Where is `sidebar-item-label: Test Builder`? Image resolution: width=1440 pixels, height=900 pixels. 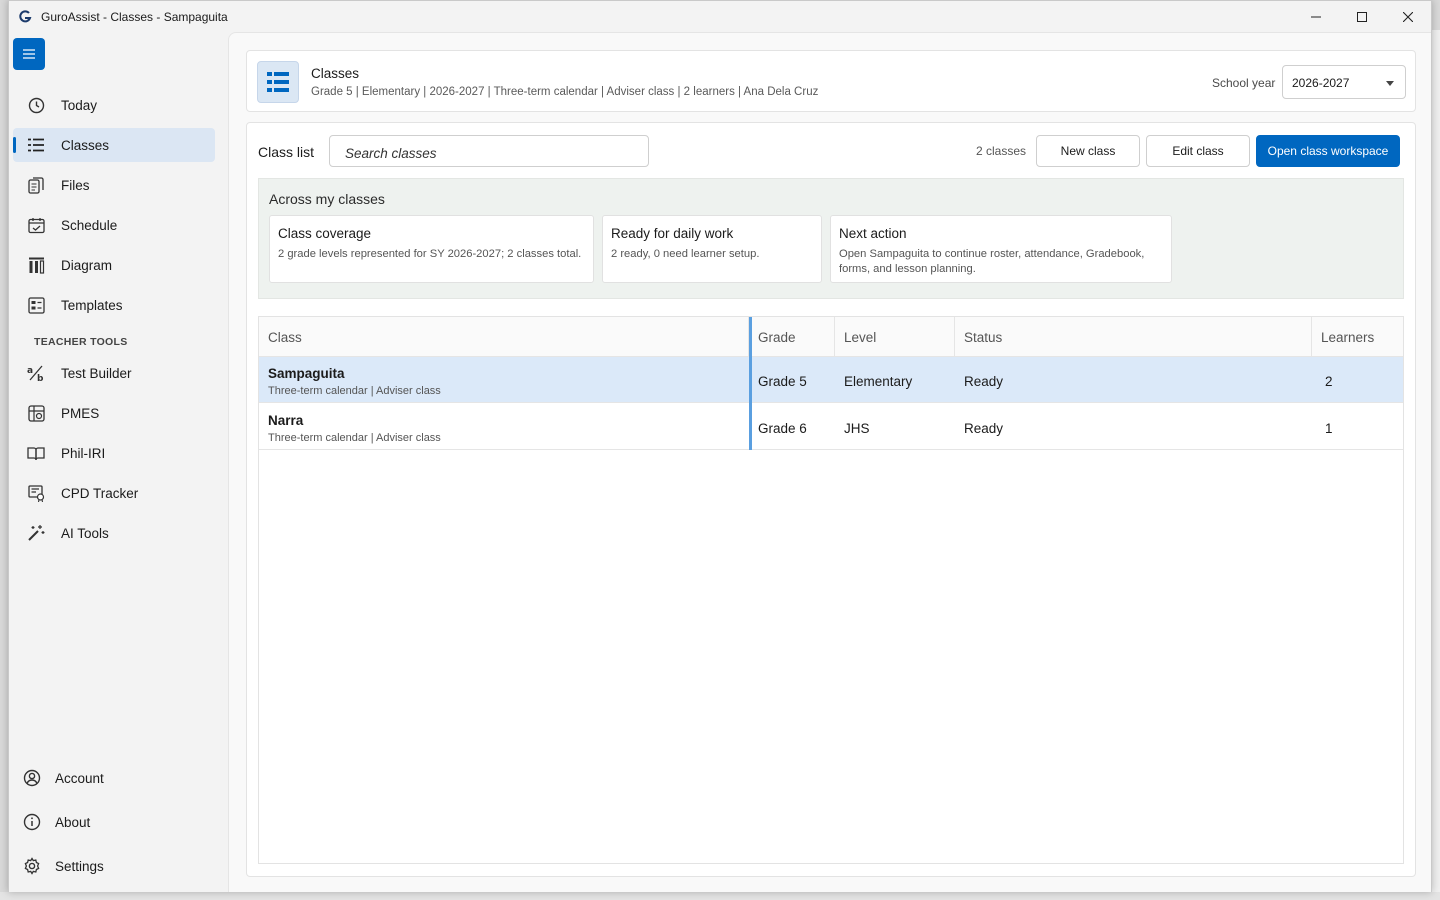 sidebar-item-label: Test Builder is located at coordinates (96, 373).